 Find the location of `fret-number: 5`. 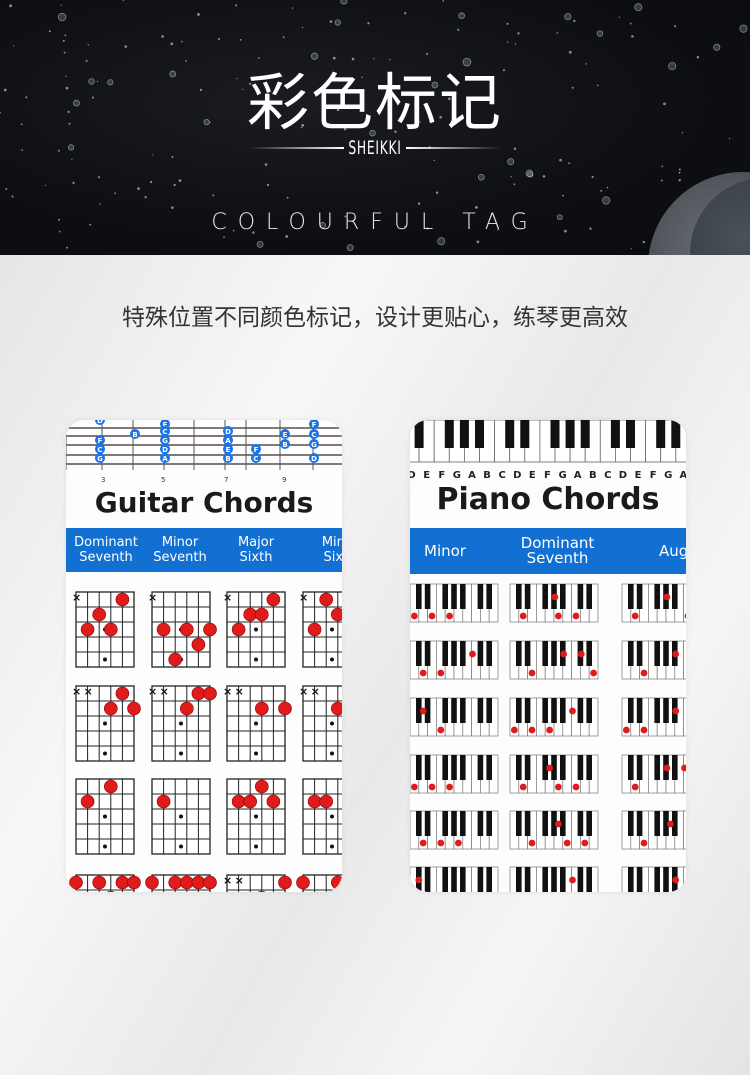

fret-number: 5 is located at coordinates (163, 480).